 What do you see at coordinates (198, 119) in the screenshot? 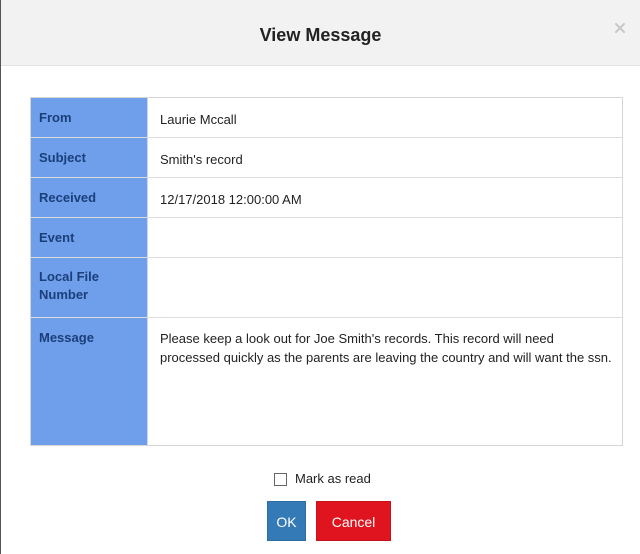
I see `row-value: Laurie Mccall` at bounding box center [198, 119].